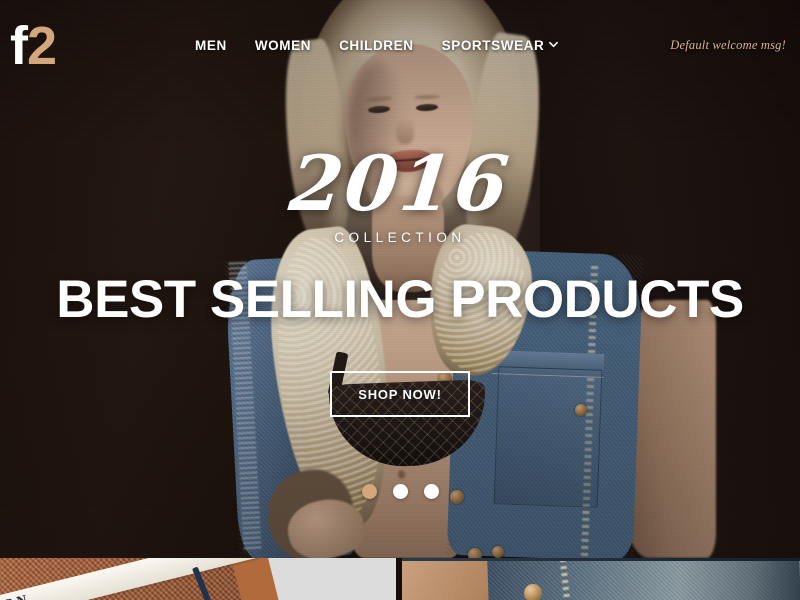 The image size is (800, 600). What do you see at coordinates (198, 579) in the screenshot?
I see `product-tile-shoe: UNION` at bounding box center [198, 579].